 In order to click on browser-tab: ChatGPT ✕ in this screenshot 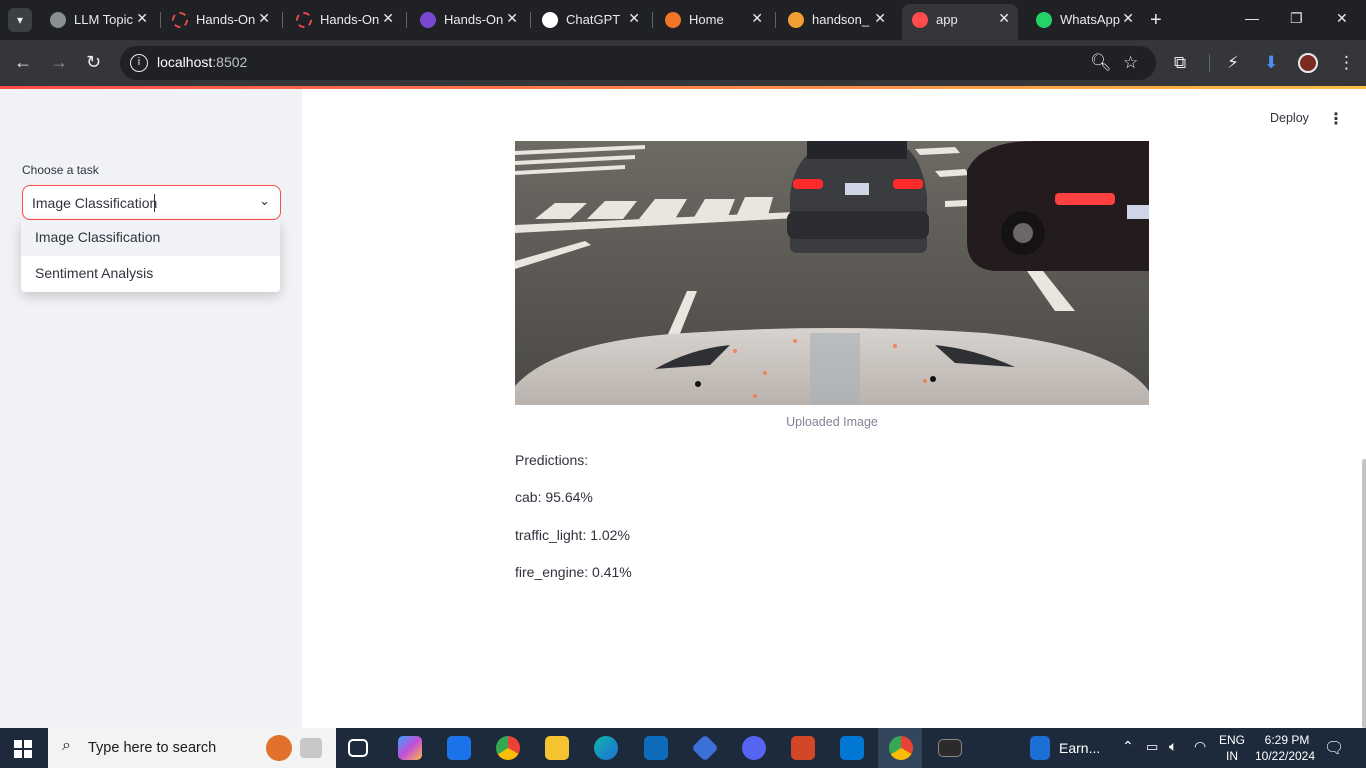, I will do `click(590, 20)`.